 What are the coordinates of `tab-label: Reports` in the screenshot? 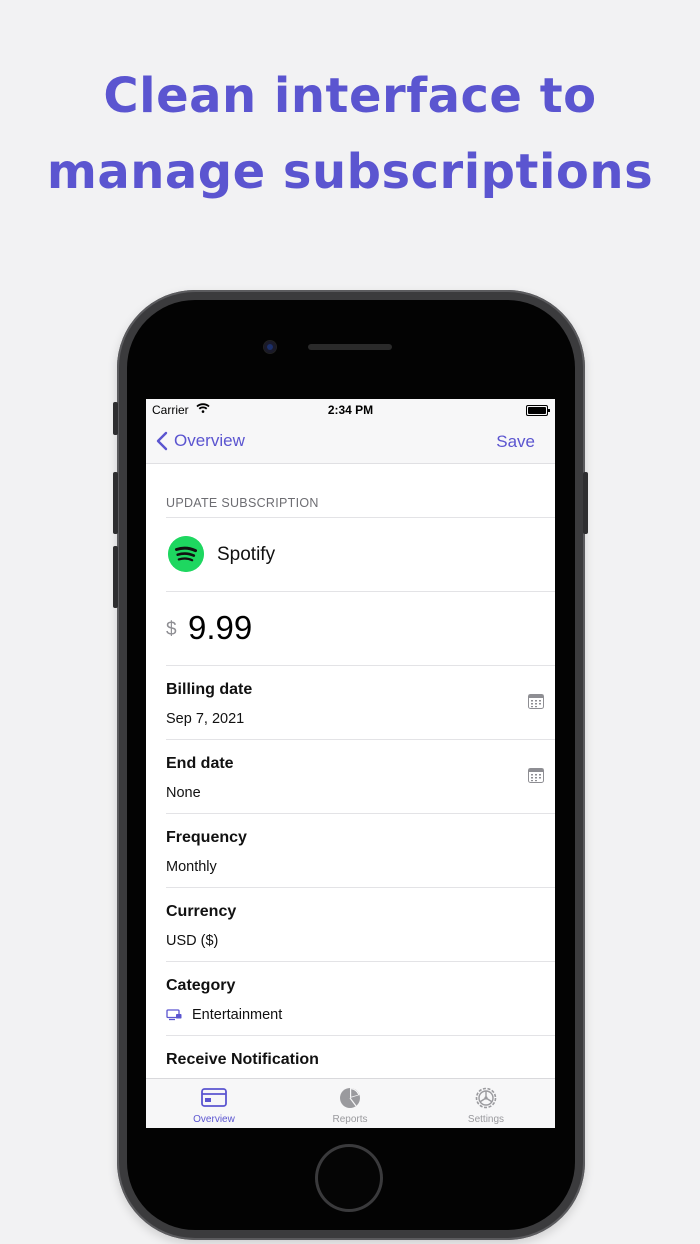 It's located at (350, 1119).